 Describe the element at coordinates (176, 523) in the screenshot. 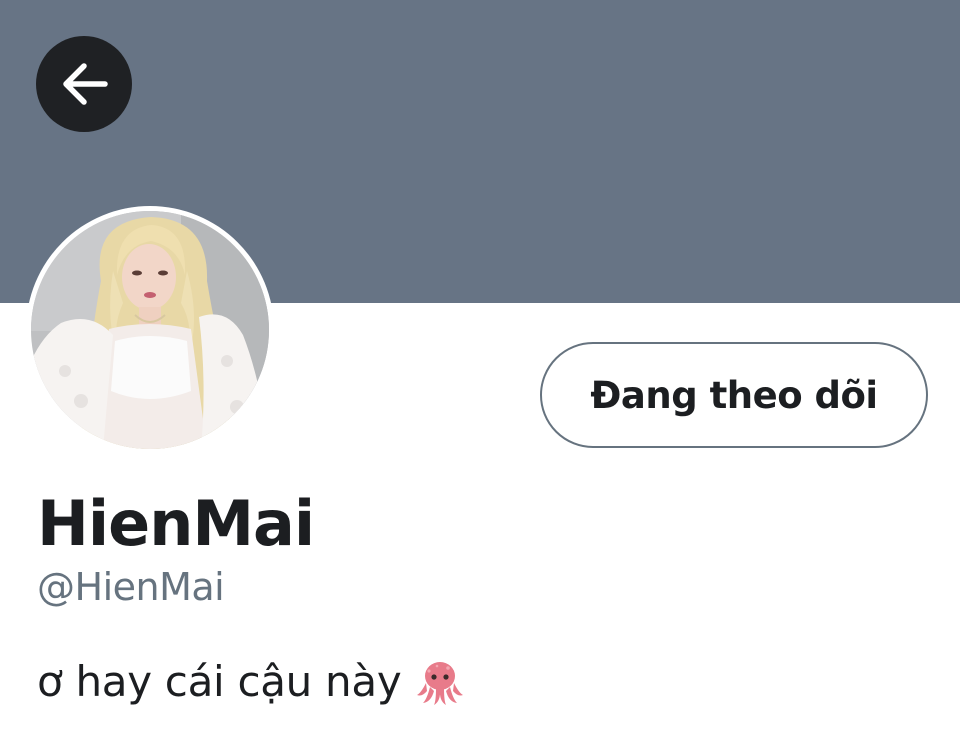

I see `display-name: HienMai` at that location.